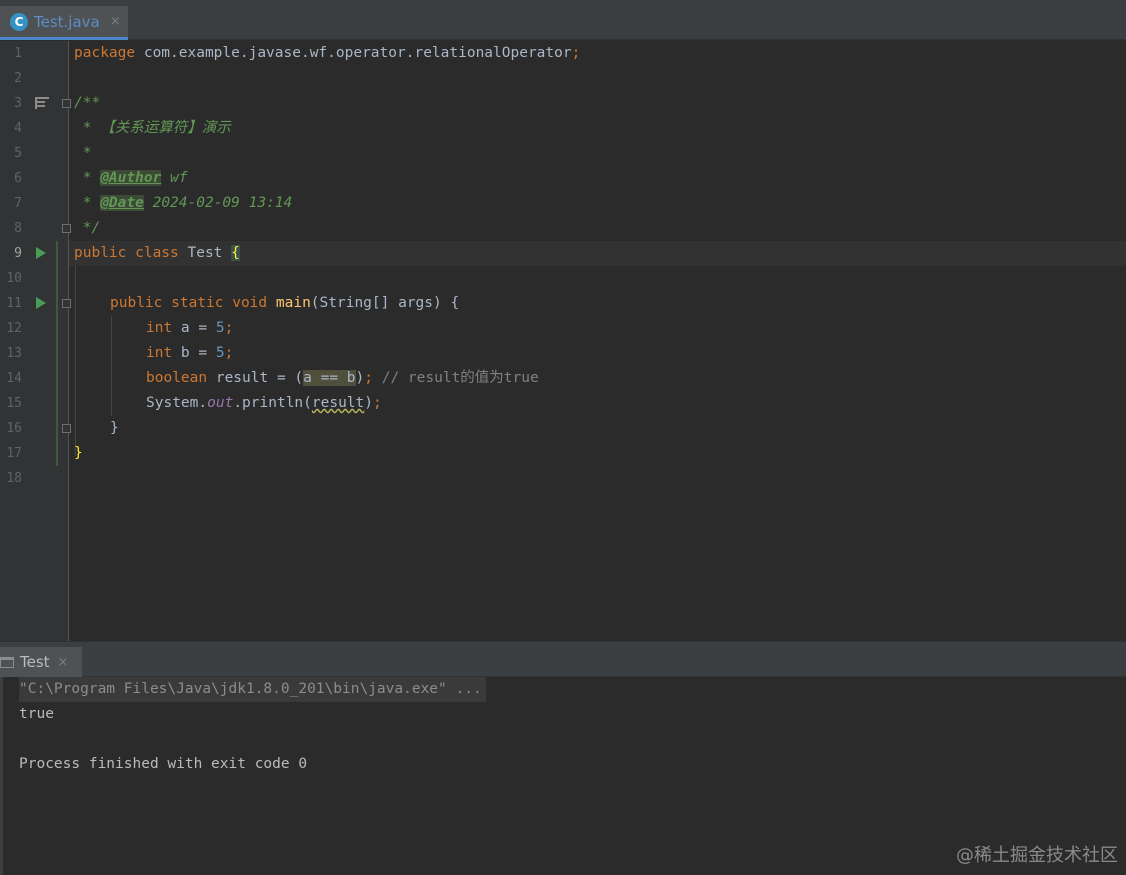 This screenshot has height=875, width=1126. What do you see at coordinates (235, 253) in the screenshot?
I see `matched-brace: {` at bounding box center [235, 253].